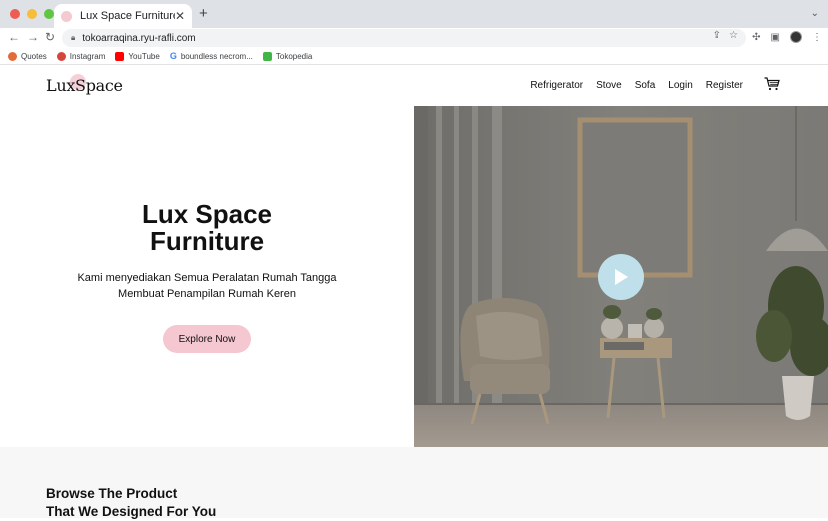  I want to click on more-menu-icon: ⋮, so click(817, 37).